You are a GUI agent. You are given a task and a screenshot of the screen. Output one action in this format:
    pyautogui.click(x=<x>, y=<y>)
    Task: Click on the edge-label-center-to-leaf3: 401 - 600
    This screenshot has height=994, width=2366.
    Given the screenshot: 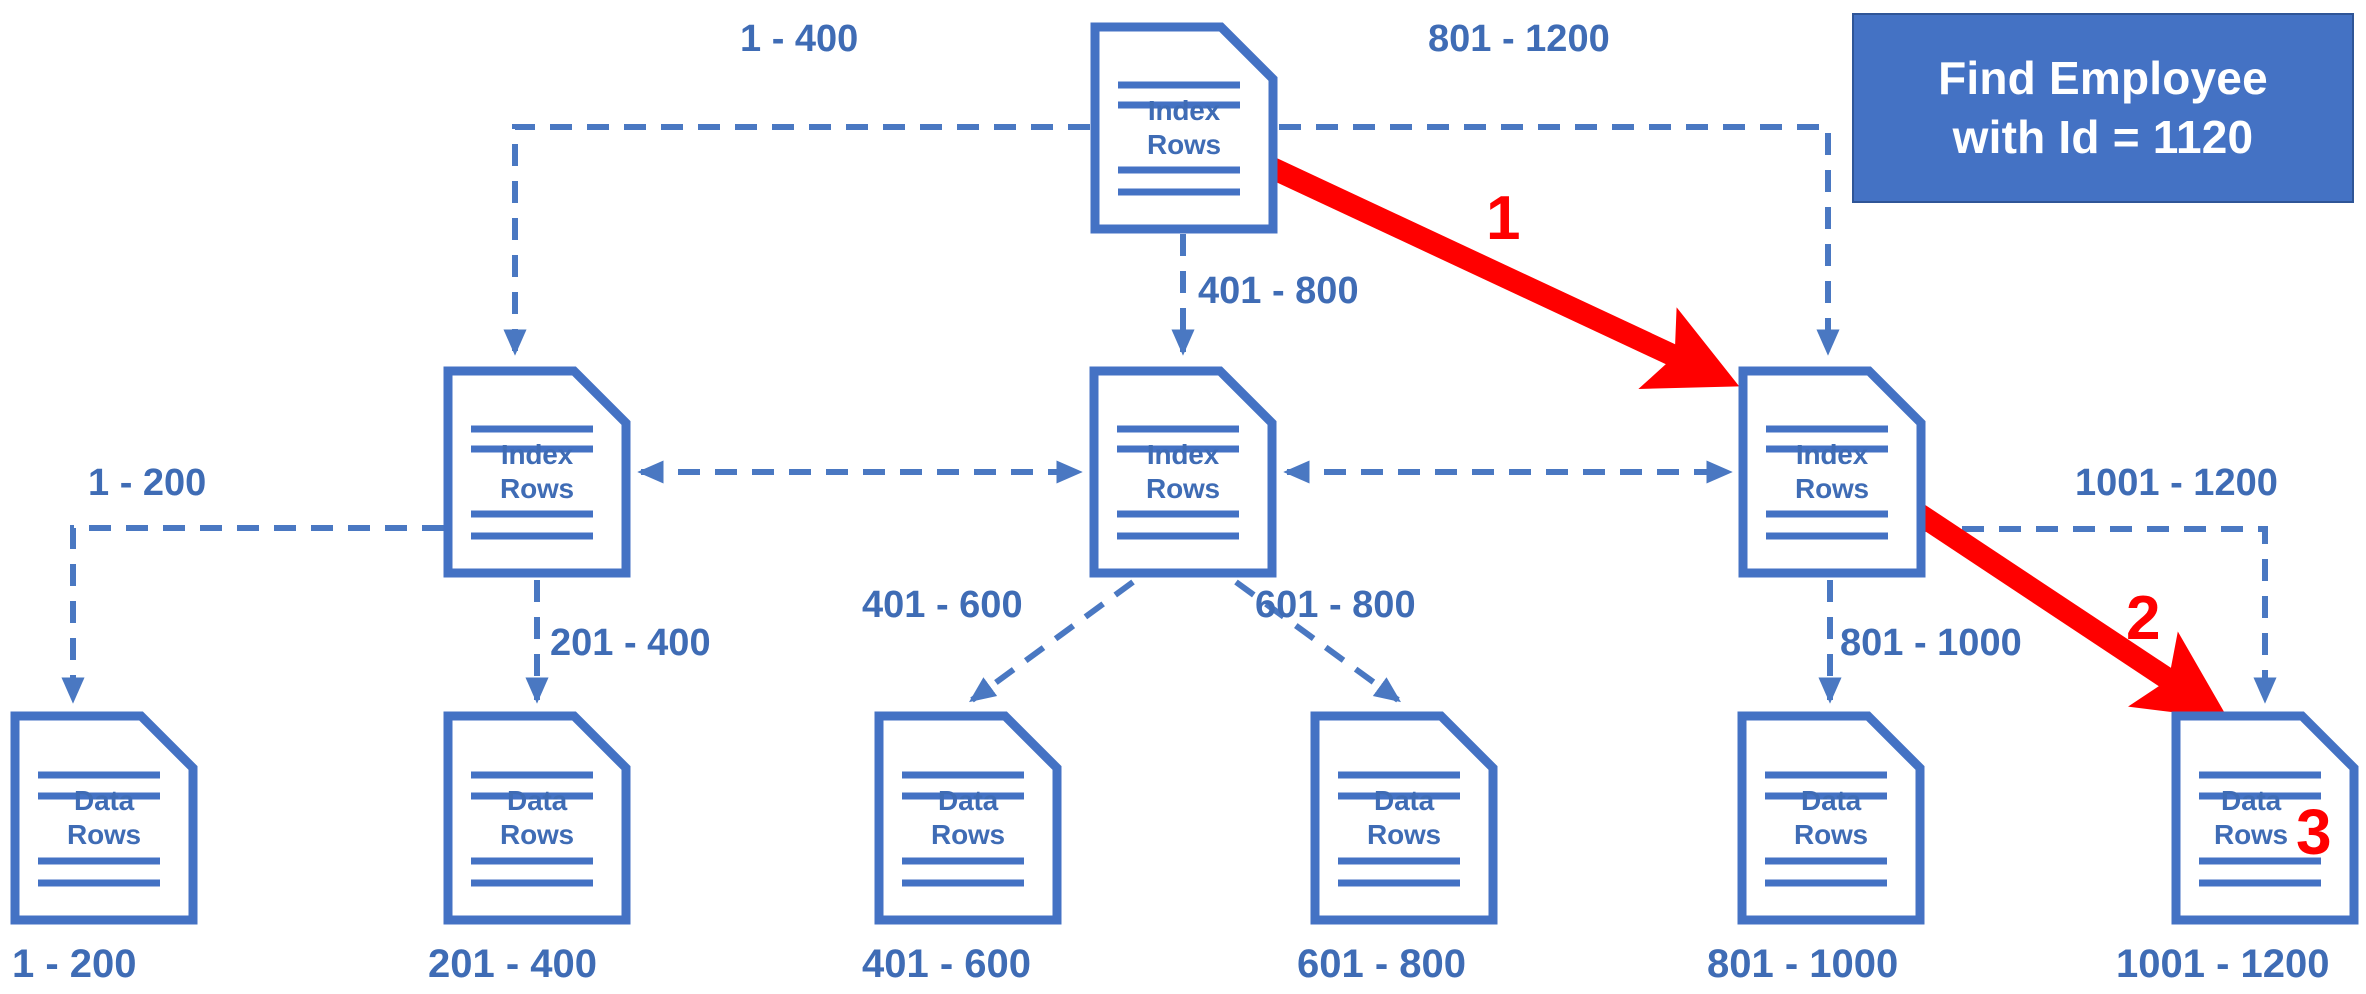 What is the action you would take?
    pyautogui.click(x=942, y=605)
    